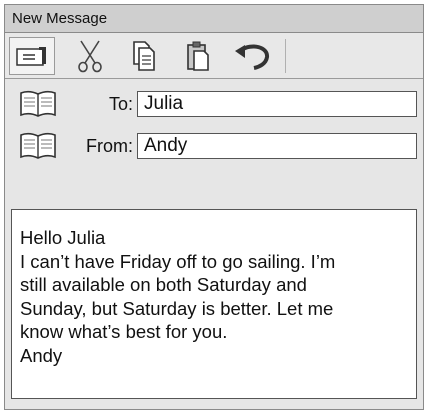 The image size is (430, 416). I want to click on undo-button, so click(252, 56).